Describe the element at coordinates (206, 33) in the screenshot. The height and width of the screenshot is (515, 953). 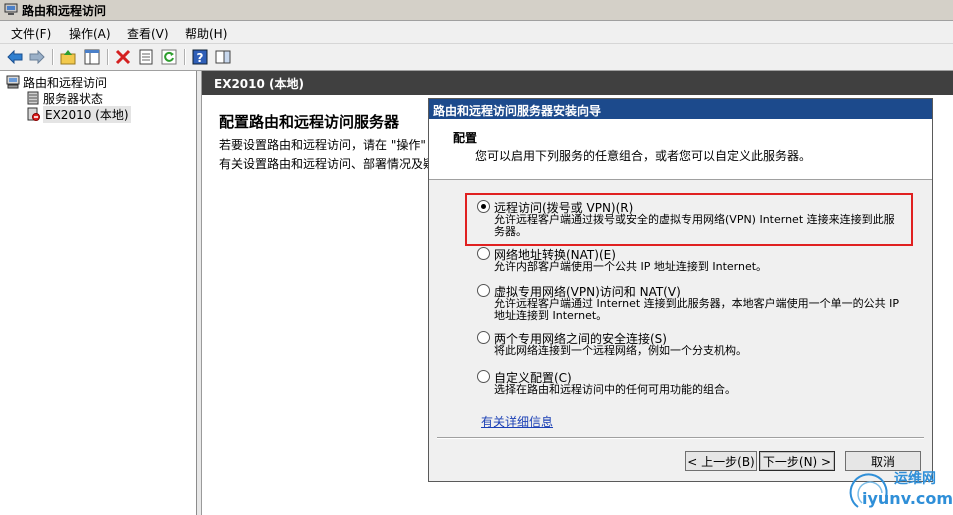
I see `menu-help: 帮助(H)` at that location.